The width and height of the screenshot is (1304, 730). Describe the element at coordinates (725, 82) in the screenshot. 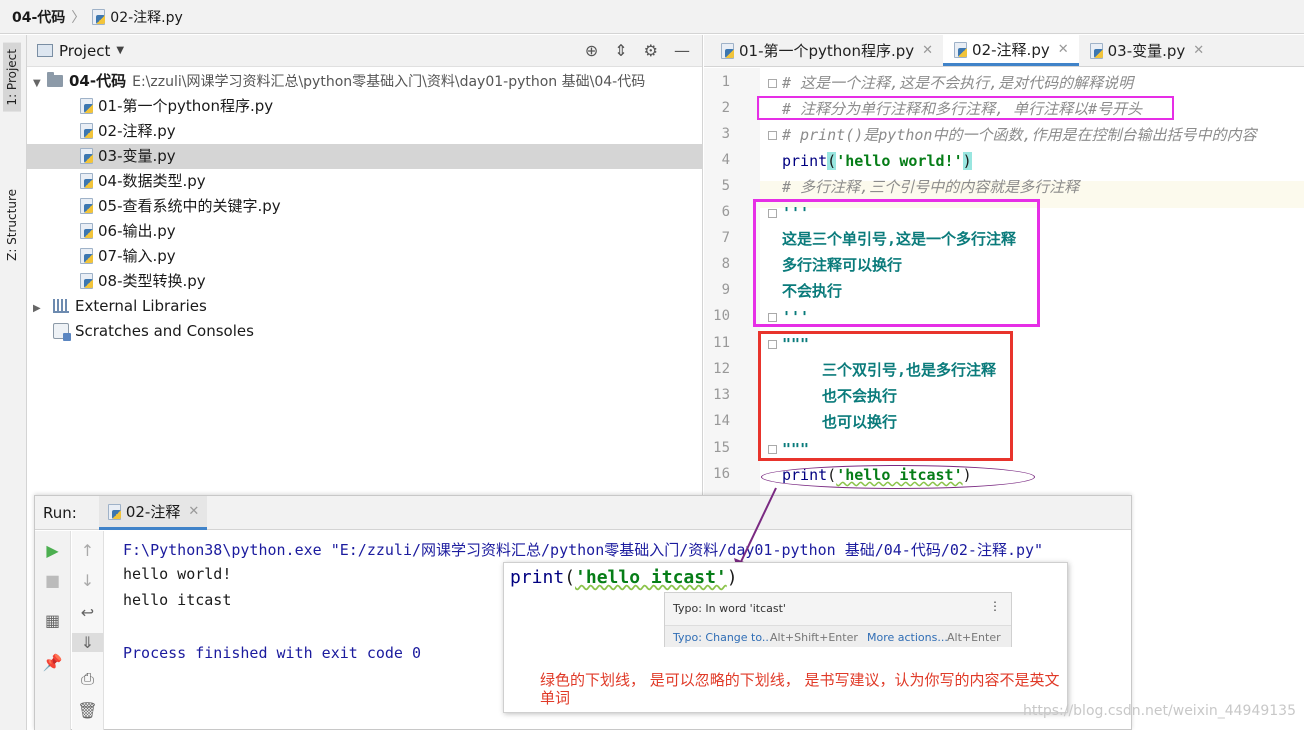

I see `line-number: 1` at that location.